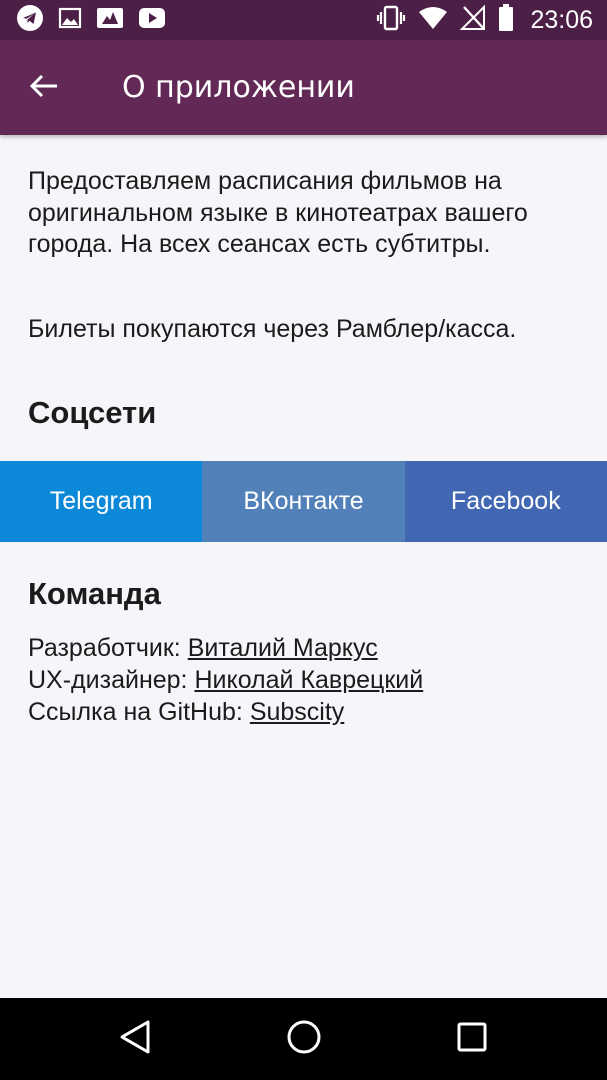 This screenshot has height=1080, width=607. I want to click on notification-icons, so click(91, 20).